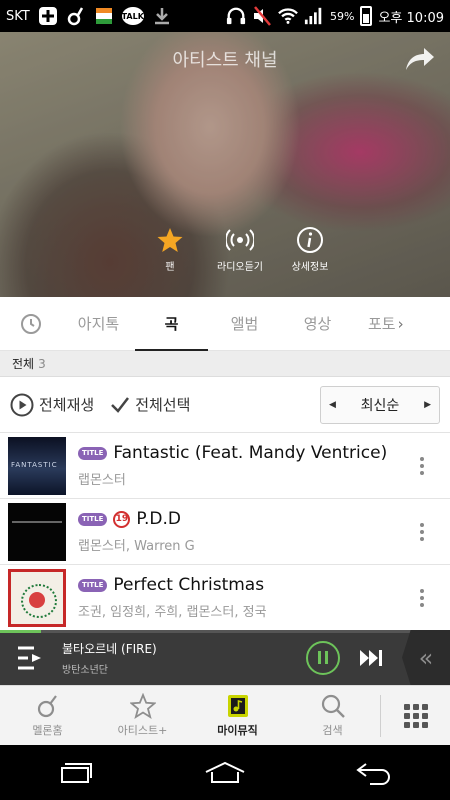 The image size is (450, 800). What do you see at coordinates (136, 546) in the screenshot?
I see `song-artist: 랩몬스터, Warren G` at bounding box center [136, 546].